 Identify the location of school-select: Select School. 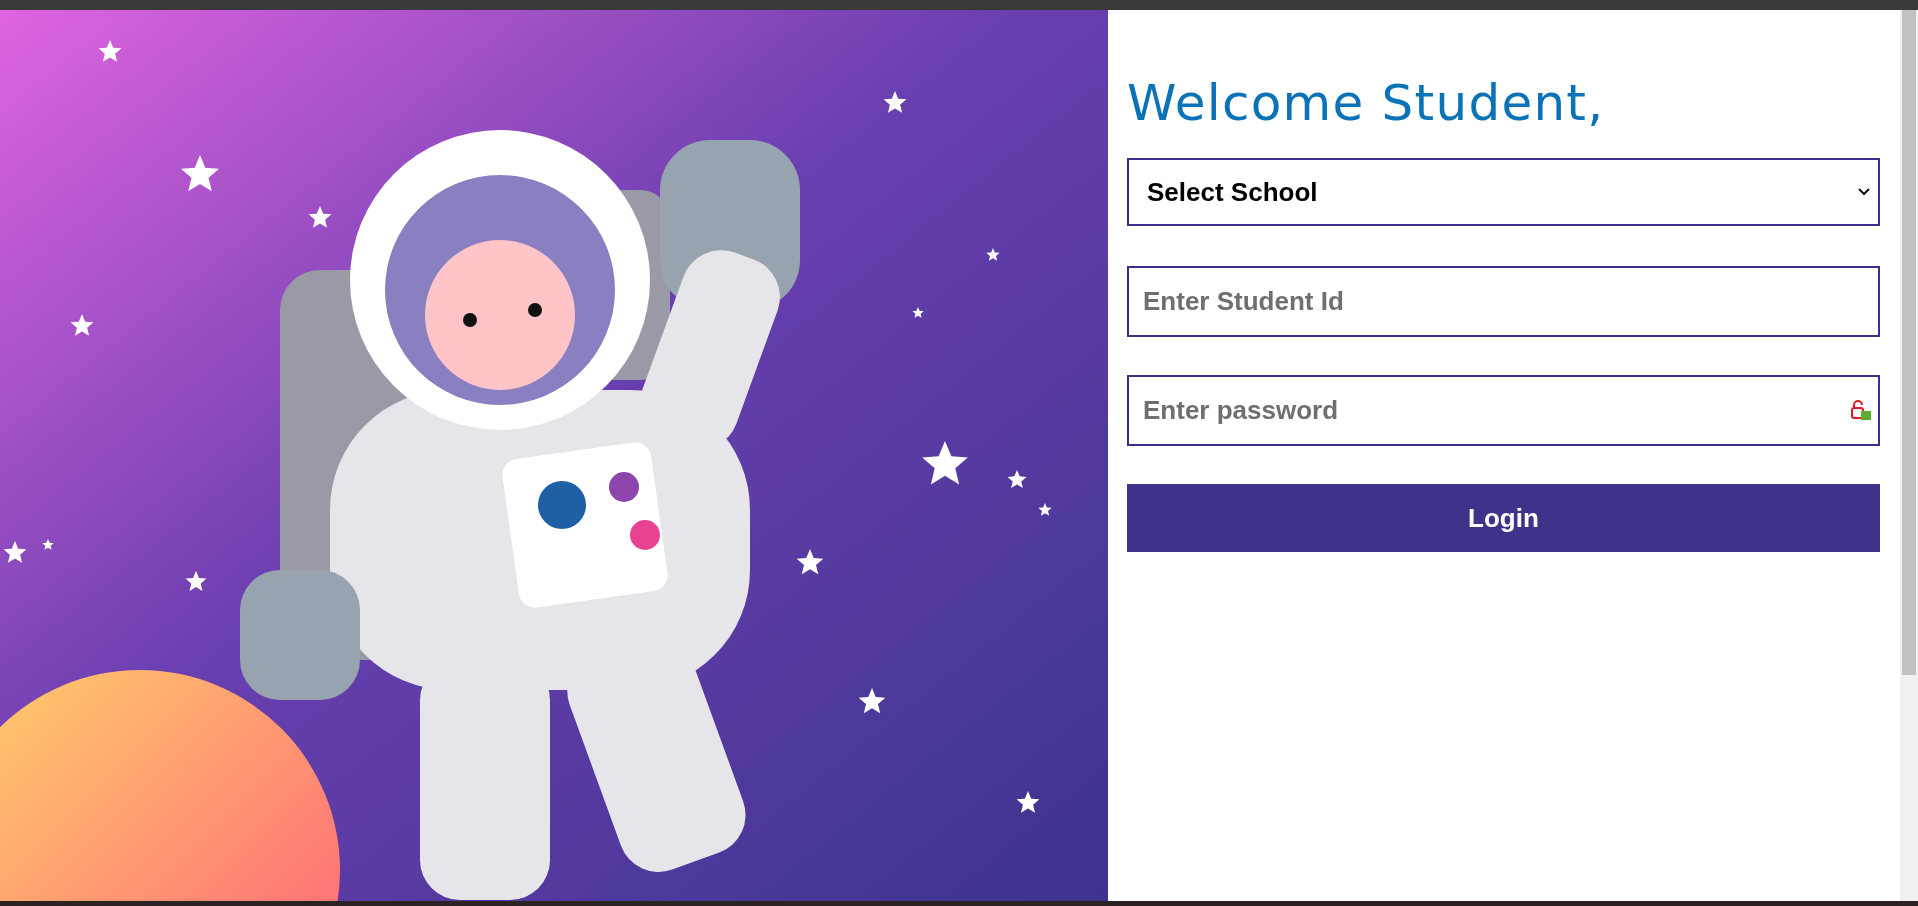
(1503, 192).